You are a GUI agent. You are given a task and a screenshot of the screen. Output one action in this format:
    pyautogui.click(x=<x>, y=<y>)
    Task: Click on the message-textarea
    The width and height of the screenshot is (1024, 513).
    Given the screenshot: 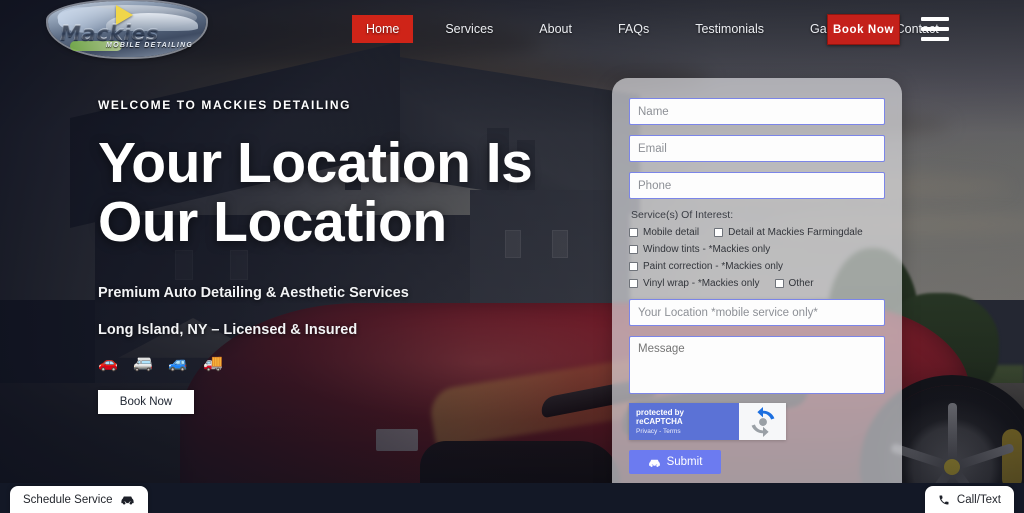 What is the action you would take?
    pyautogui.click(x=757, y=365)
    